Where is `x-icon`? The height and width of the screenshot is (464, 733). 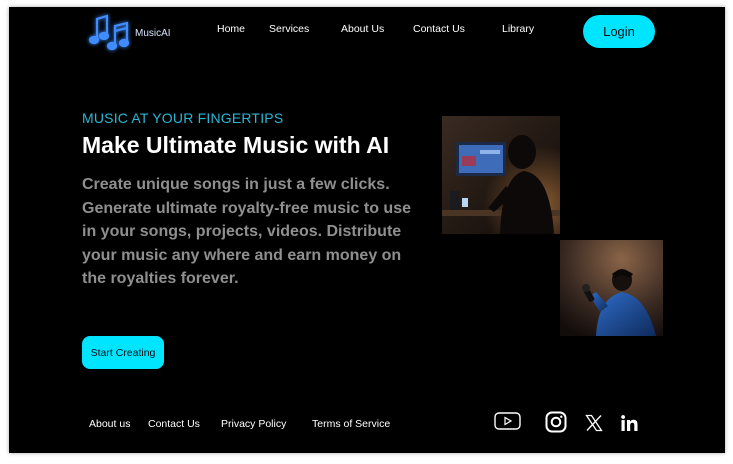 x-icon is located at coordinates (594, 423).